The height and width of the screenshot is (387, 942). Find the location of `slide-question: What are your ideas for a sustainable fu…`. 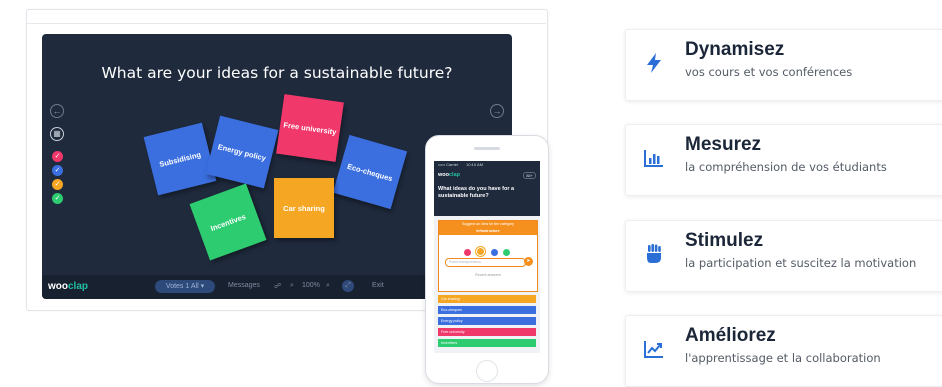

slide-question: What are your ideas for a sustainable fu… is located at coordinates (277, 73).